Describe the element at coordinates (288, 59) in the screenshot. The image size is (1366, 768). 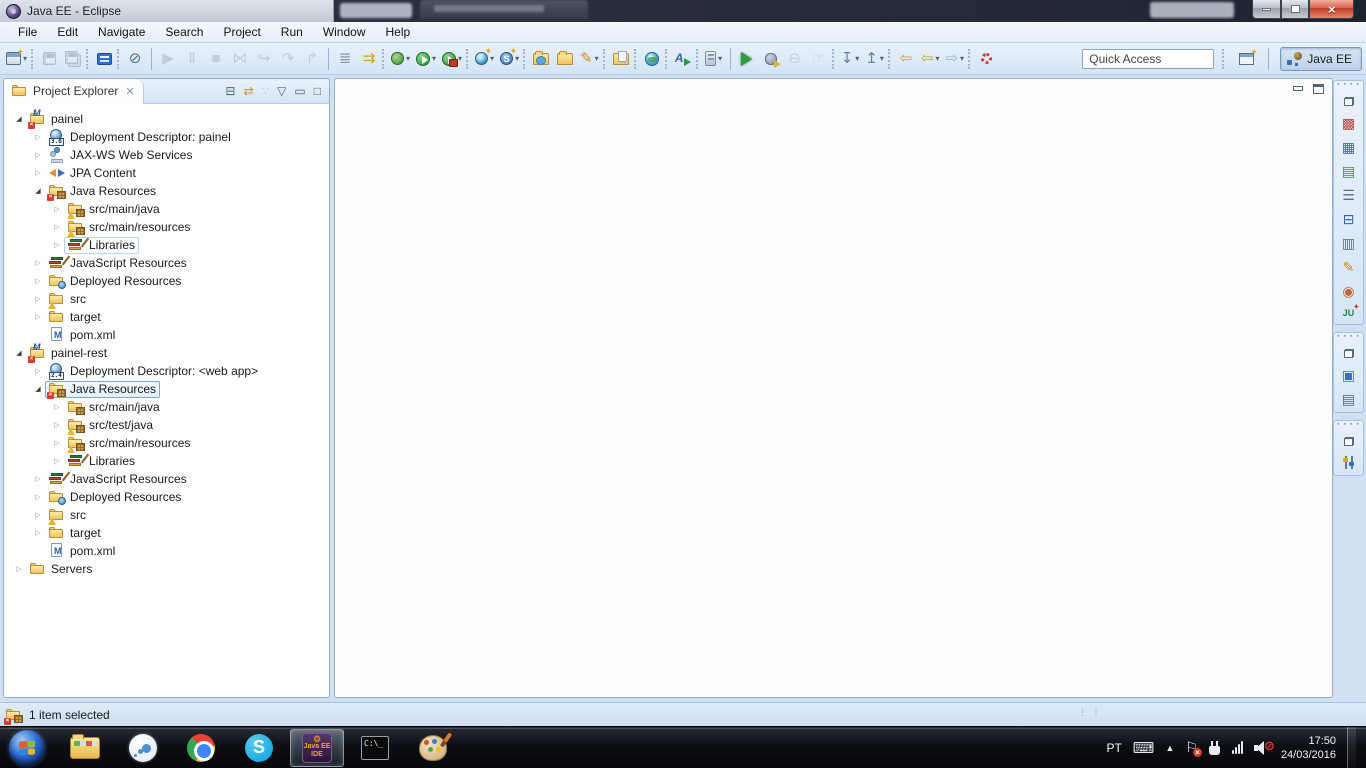
I see `step-over-button: ↷` at that location.